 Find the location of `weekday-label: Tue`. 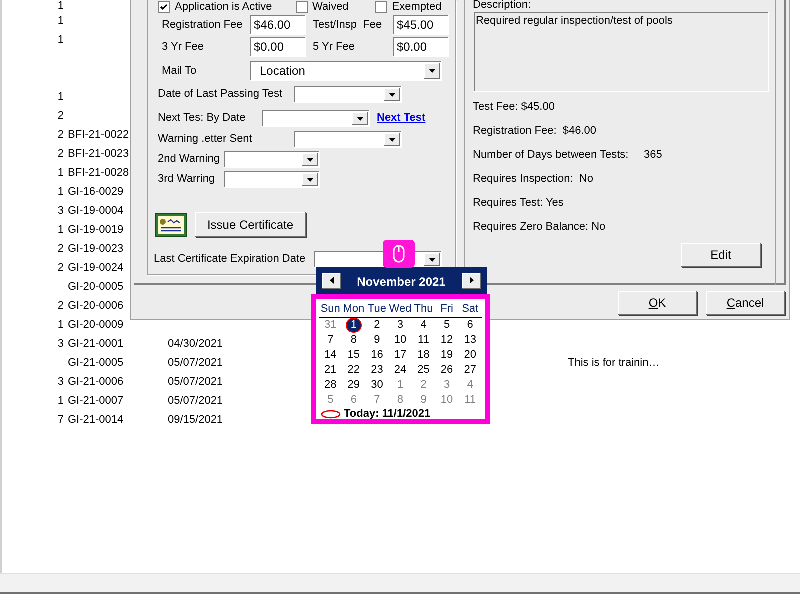

weekday-label: Tue is located at coordinates (377, 309).